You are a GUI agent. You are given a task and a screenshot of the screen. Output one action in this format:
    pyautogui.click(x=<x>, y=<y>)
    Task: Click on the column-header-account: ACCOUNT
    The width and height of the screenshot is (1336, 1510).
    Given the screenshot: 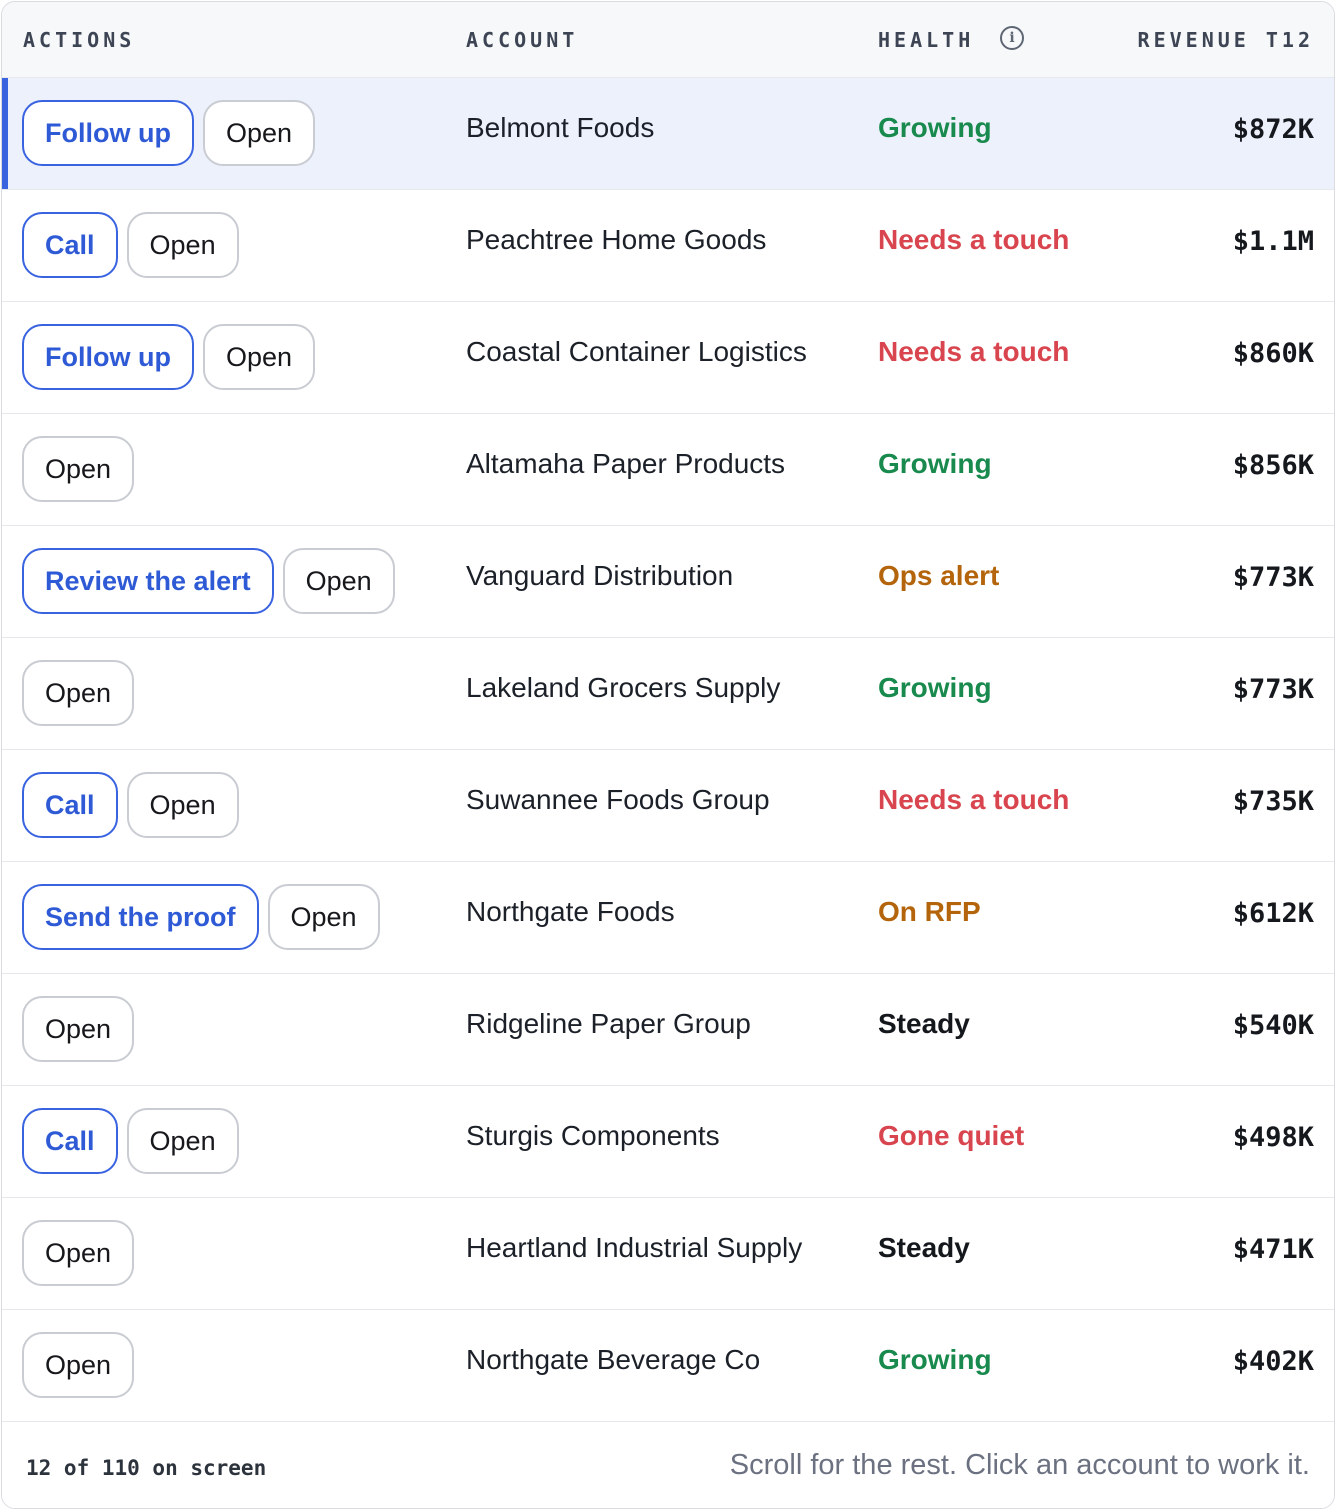 What is the action you would take?
    pyautogui.click(x=522, y=40)
    